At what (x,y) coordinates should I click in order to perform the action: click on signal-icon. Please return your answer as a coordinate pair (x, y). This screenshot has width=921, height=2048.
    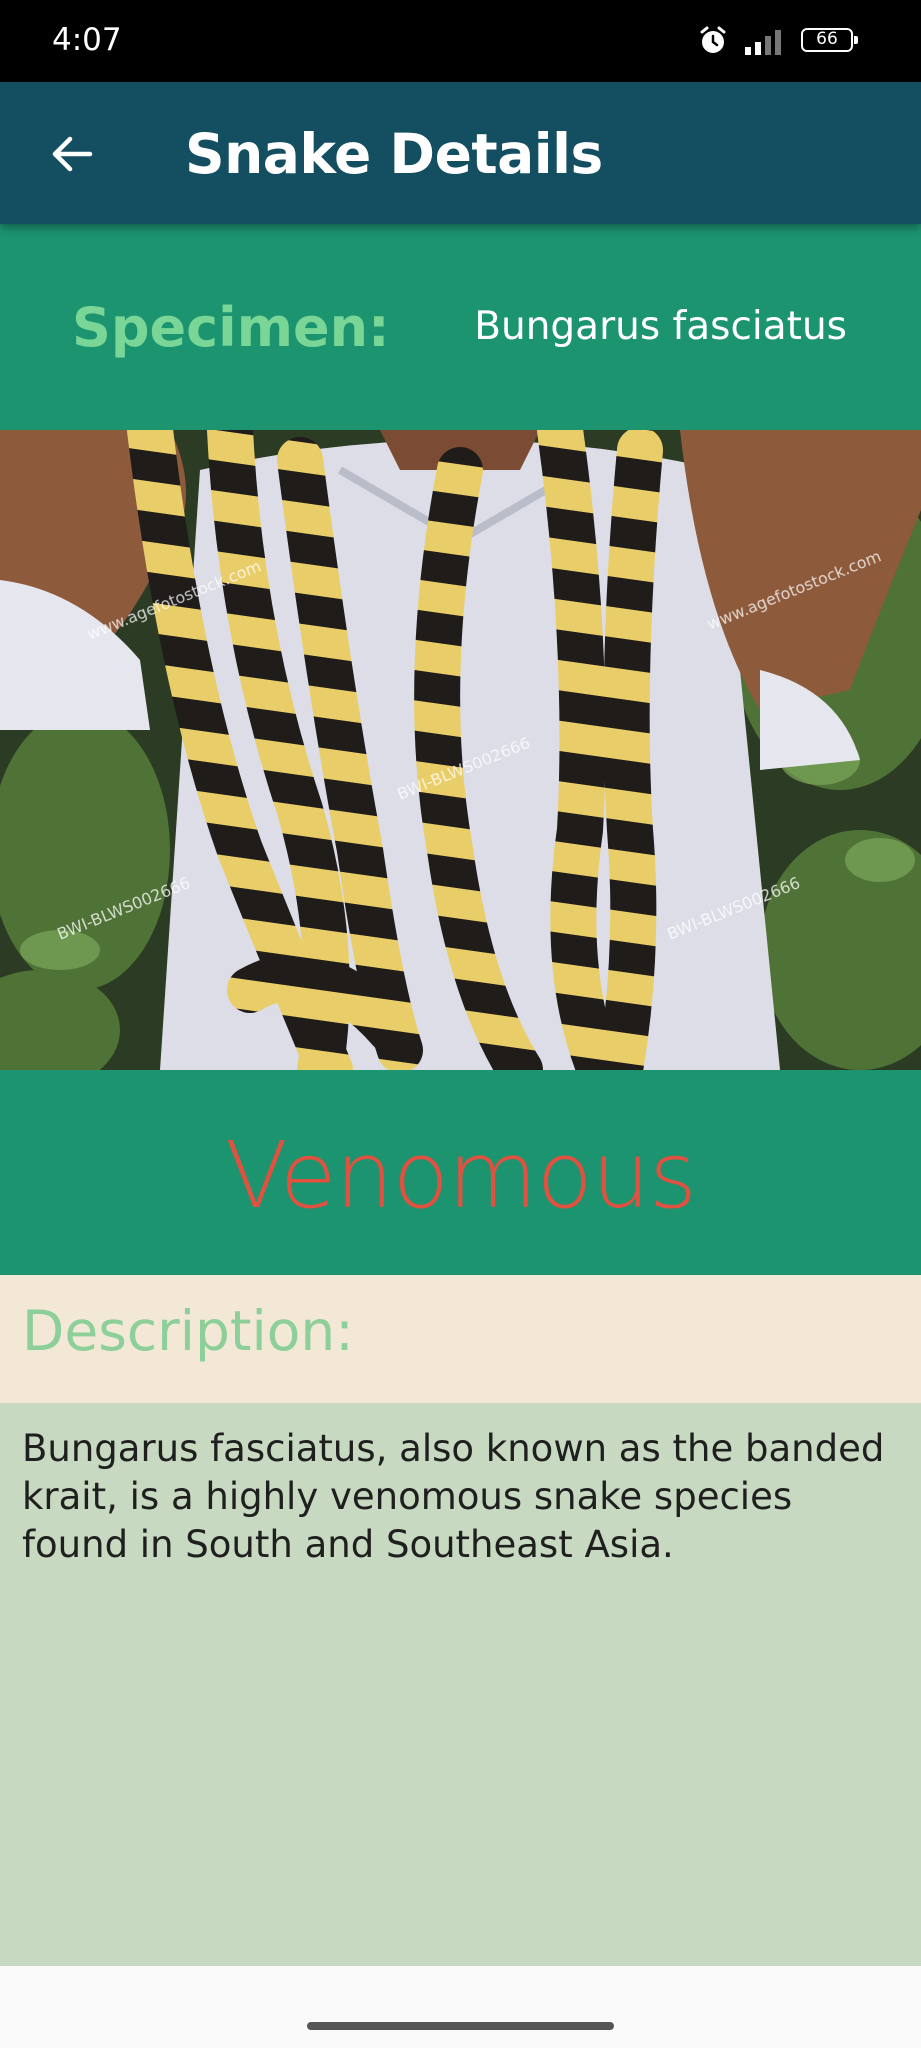
    Looking at the image, I should click on (763, 42).